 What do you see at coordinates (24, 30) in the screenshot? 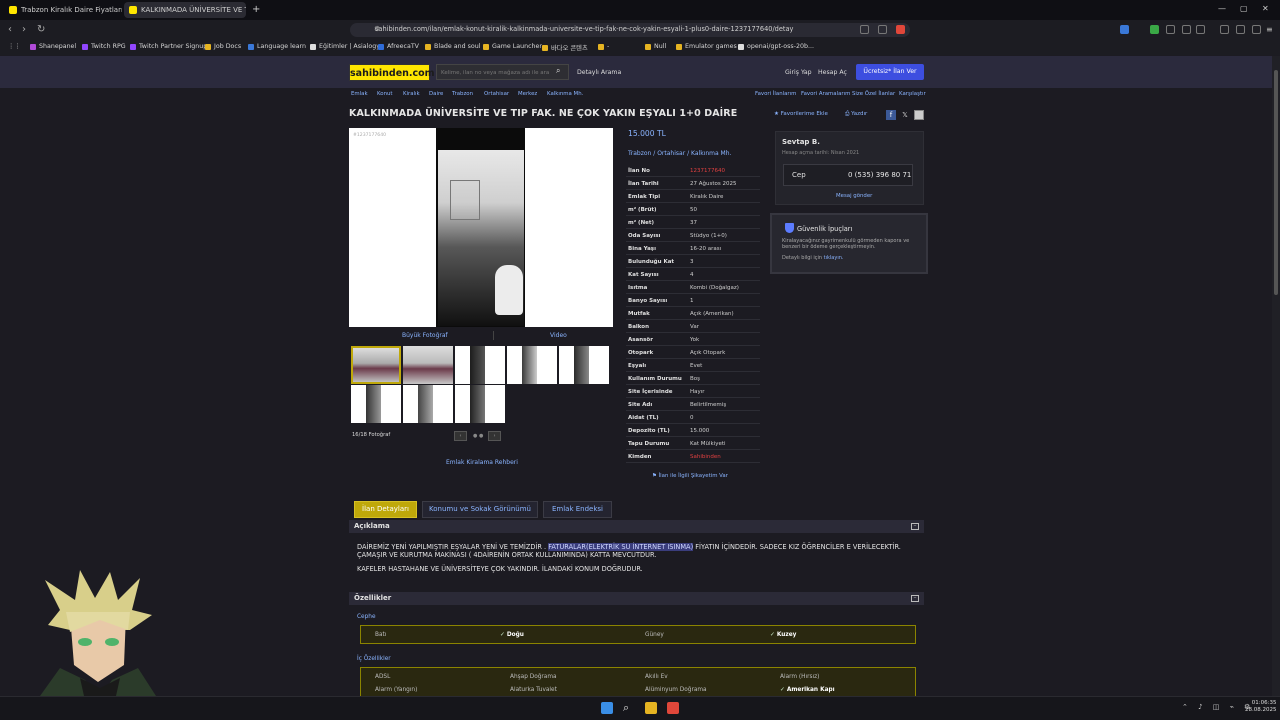
I see `forward-icon: ›` at bounding box center [24, 30].